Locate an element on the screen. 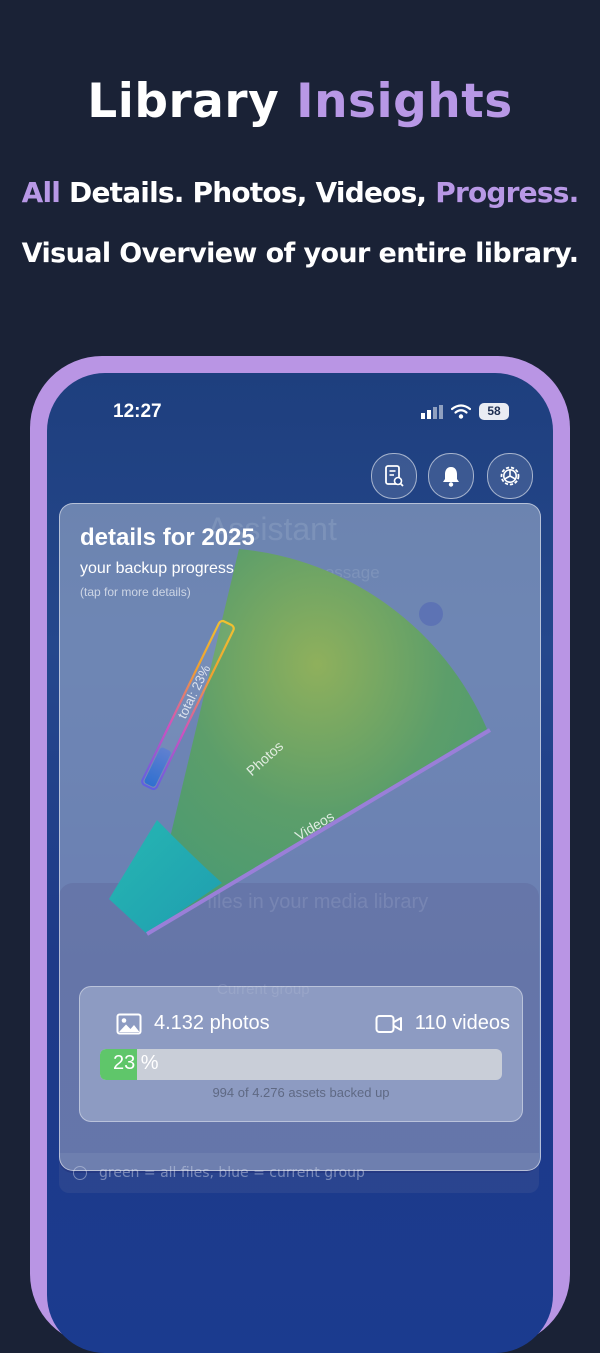  signal-icon is located at coordinates (432, 411).